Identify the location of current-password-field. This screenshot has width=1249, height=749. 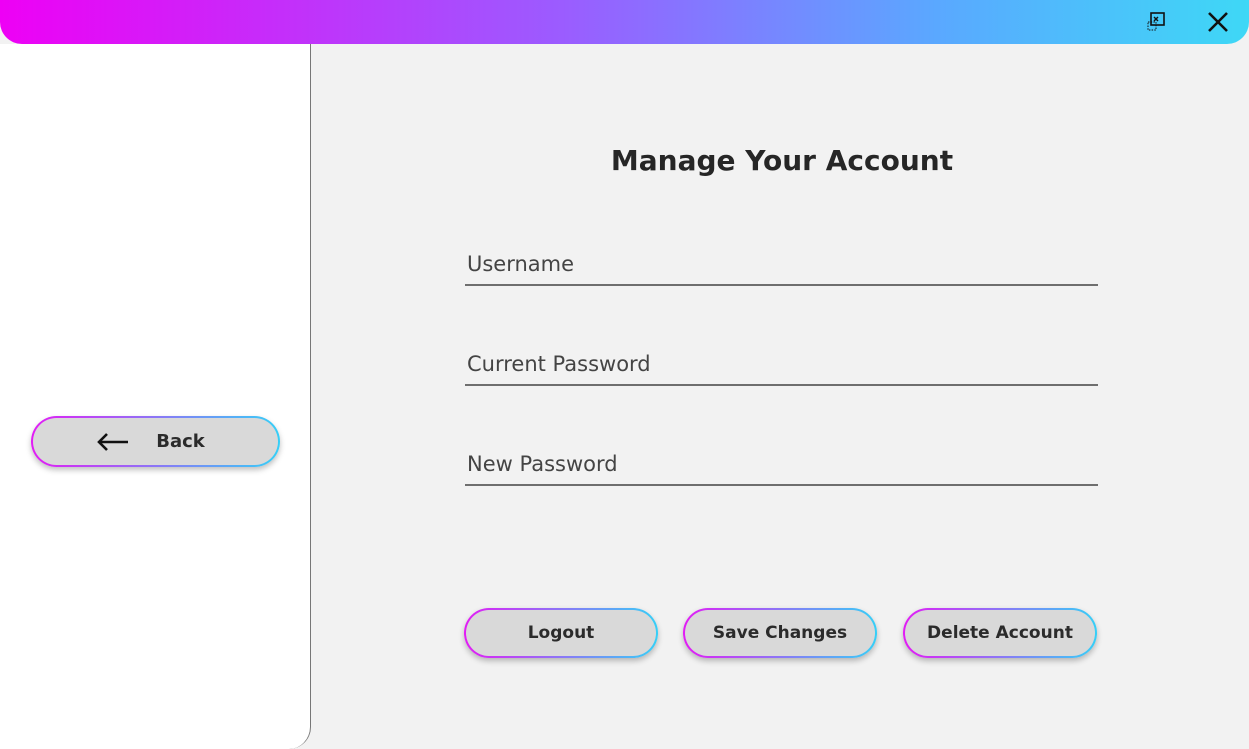
(781, 365).